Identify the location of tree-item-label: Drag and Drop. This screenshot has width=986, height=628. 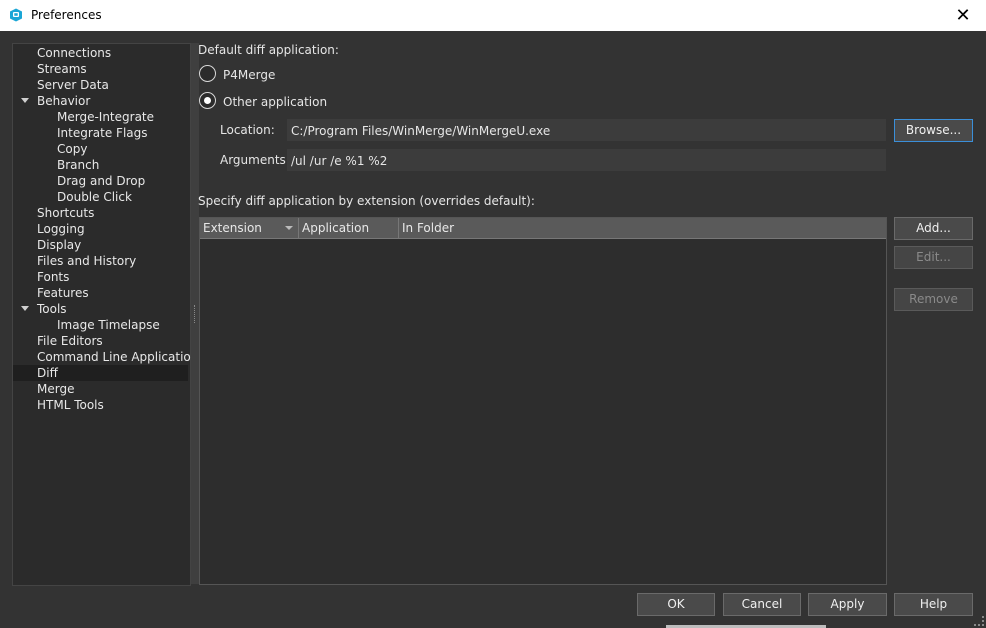
(101, 181).